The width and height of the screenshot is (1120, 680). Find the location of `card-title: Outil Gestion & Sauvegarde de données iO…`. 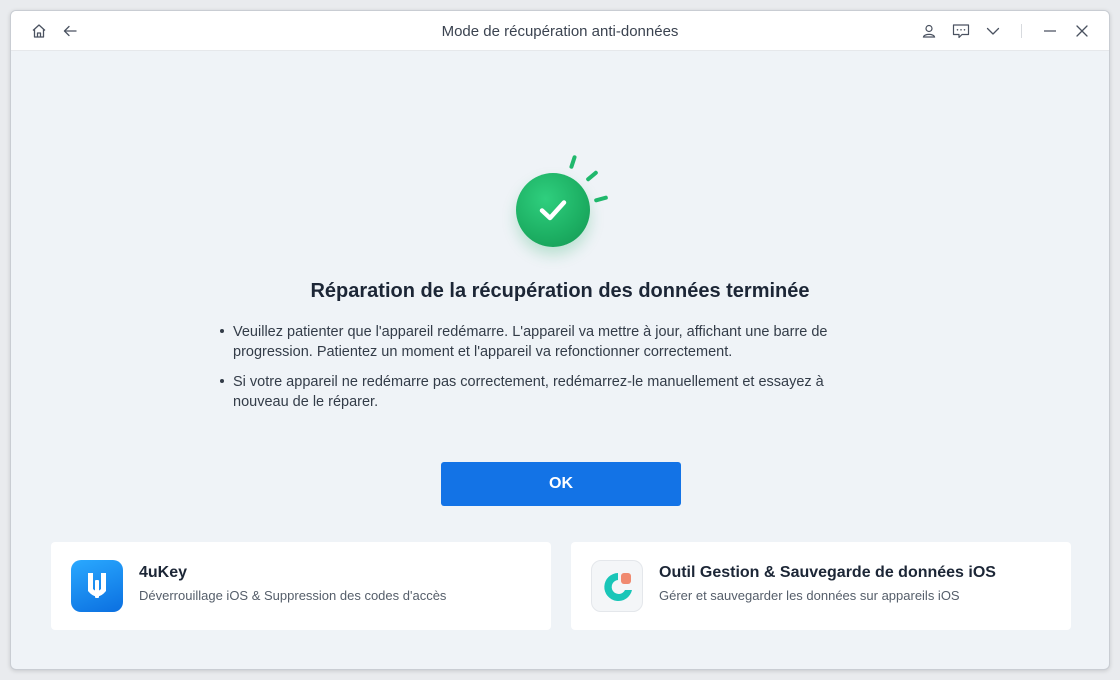

card-title: Outil Gestion & Sauvegarde de données iO… is located at coordinates (827, 572).